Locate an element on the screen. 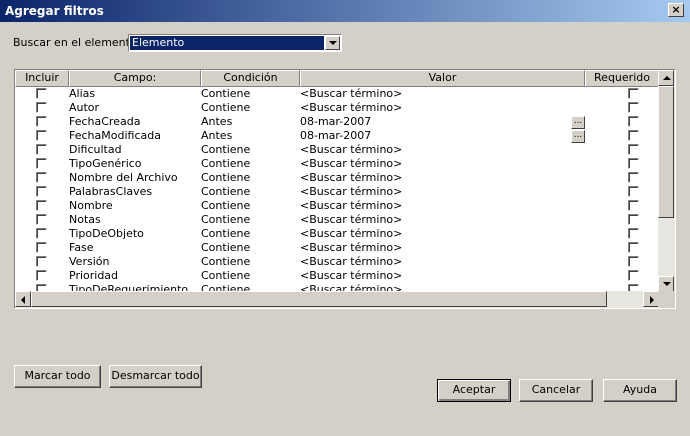 Image resolution: width=690 pixels, height=436 pixels. field-name: Versión is located at coordinates (89, 261).